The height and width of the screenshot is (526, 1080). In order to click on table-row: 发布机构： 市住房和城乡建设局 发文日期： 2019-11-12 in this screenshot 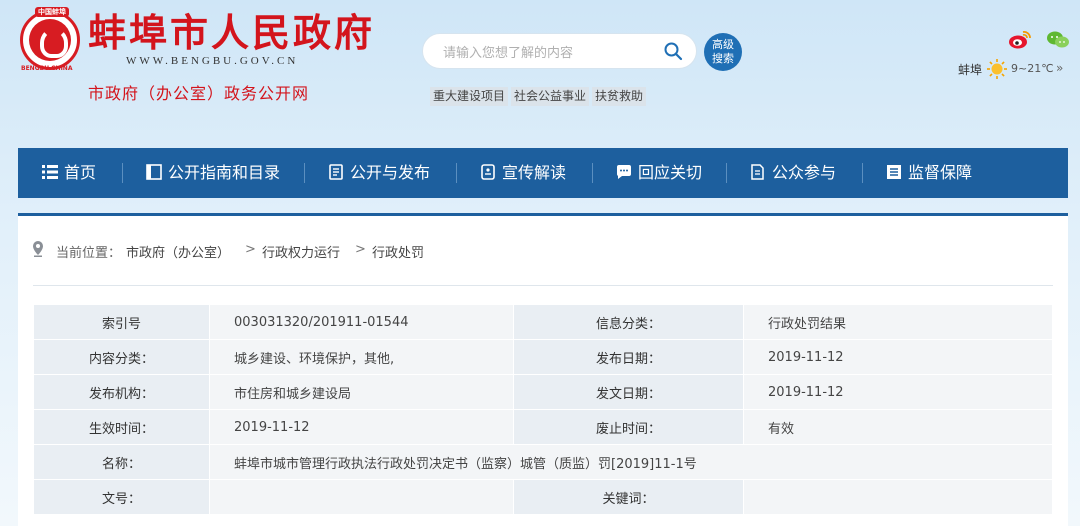, I will do `click(543, 392)`.